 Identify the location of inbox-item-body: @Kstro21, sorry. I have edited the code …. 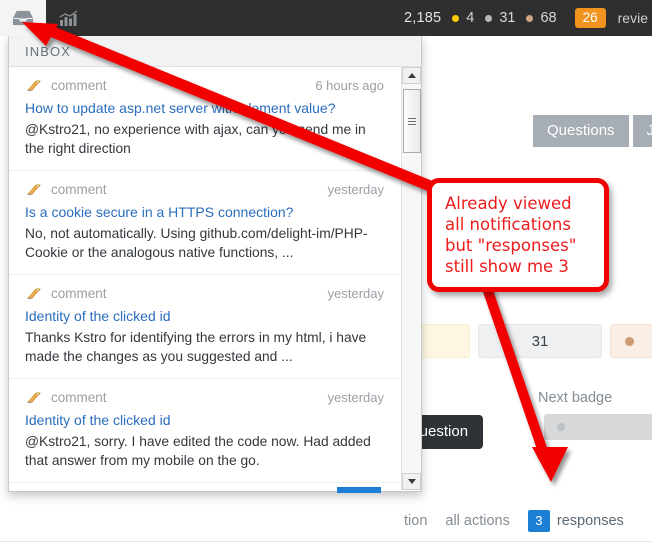
(198, 451).